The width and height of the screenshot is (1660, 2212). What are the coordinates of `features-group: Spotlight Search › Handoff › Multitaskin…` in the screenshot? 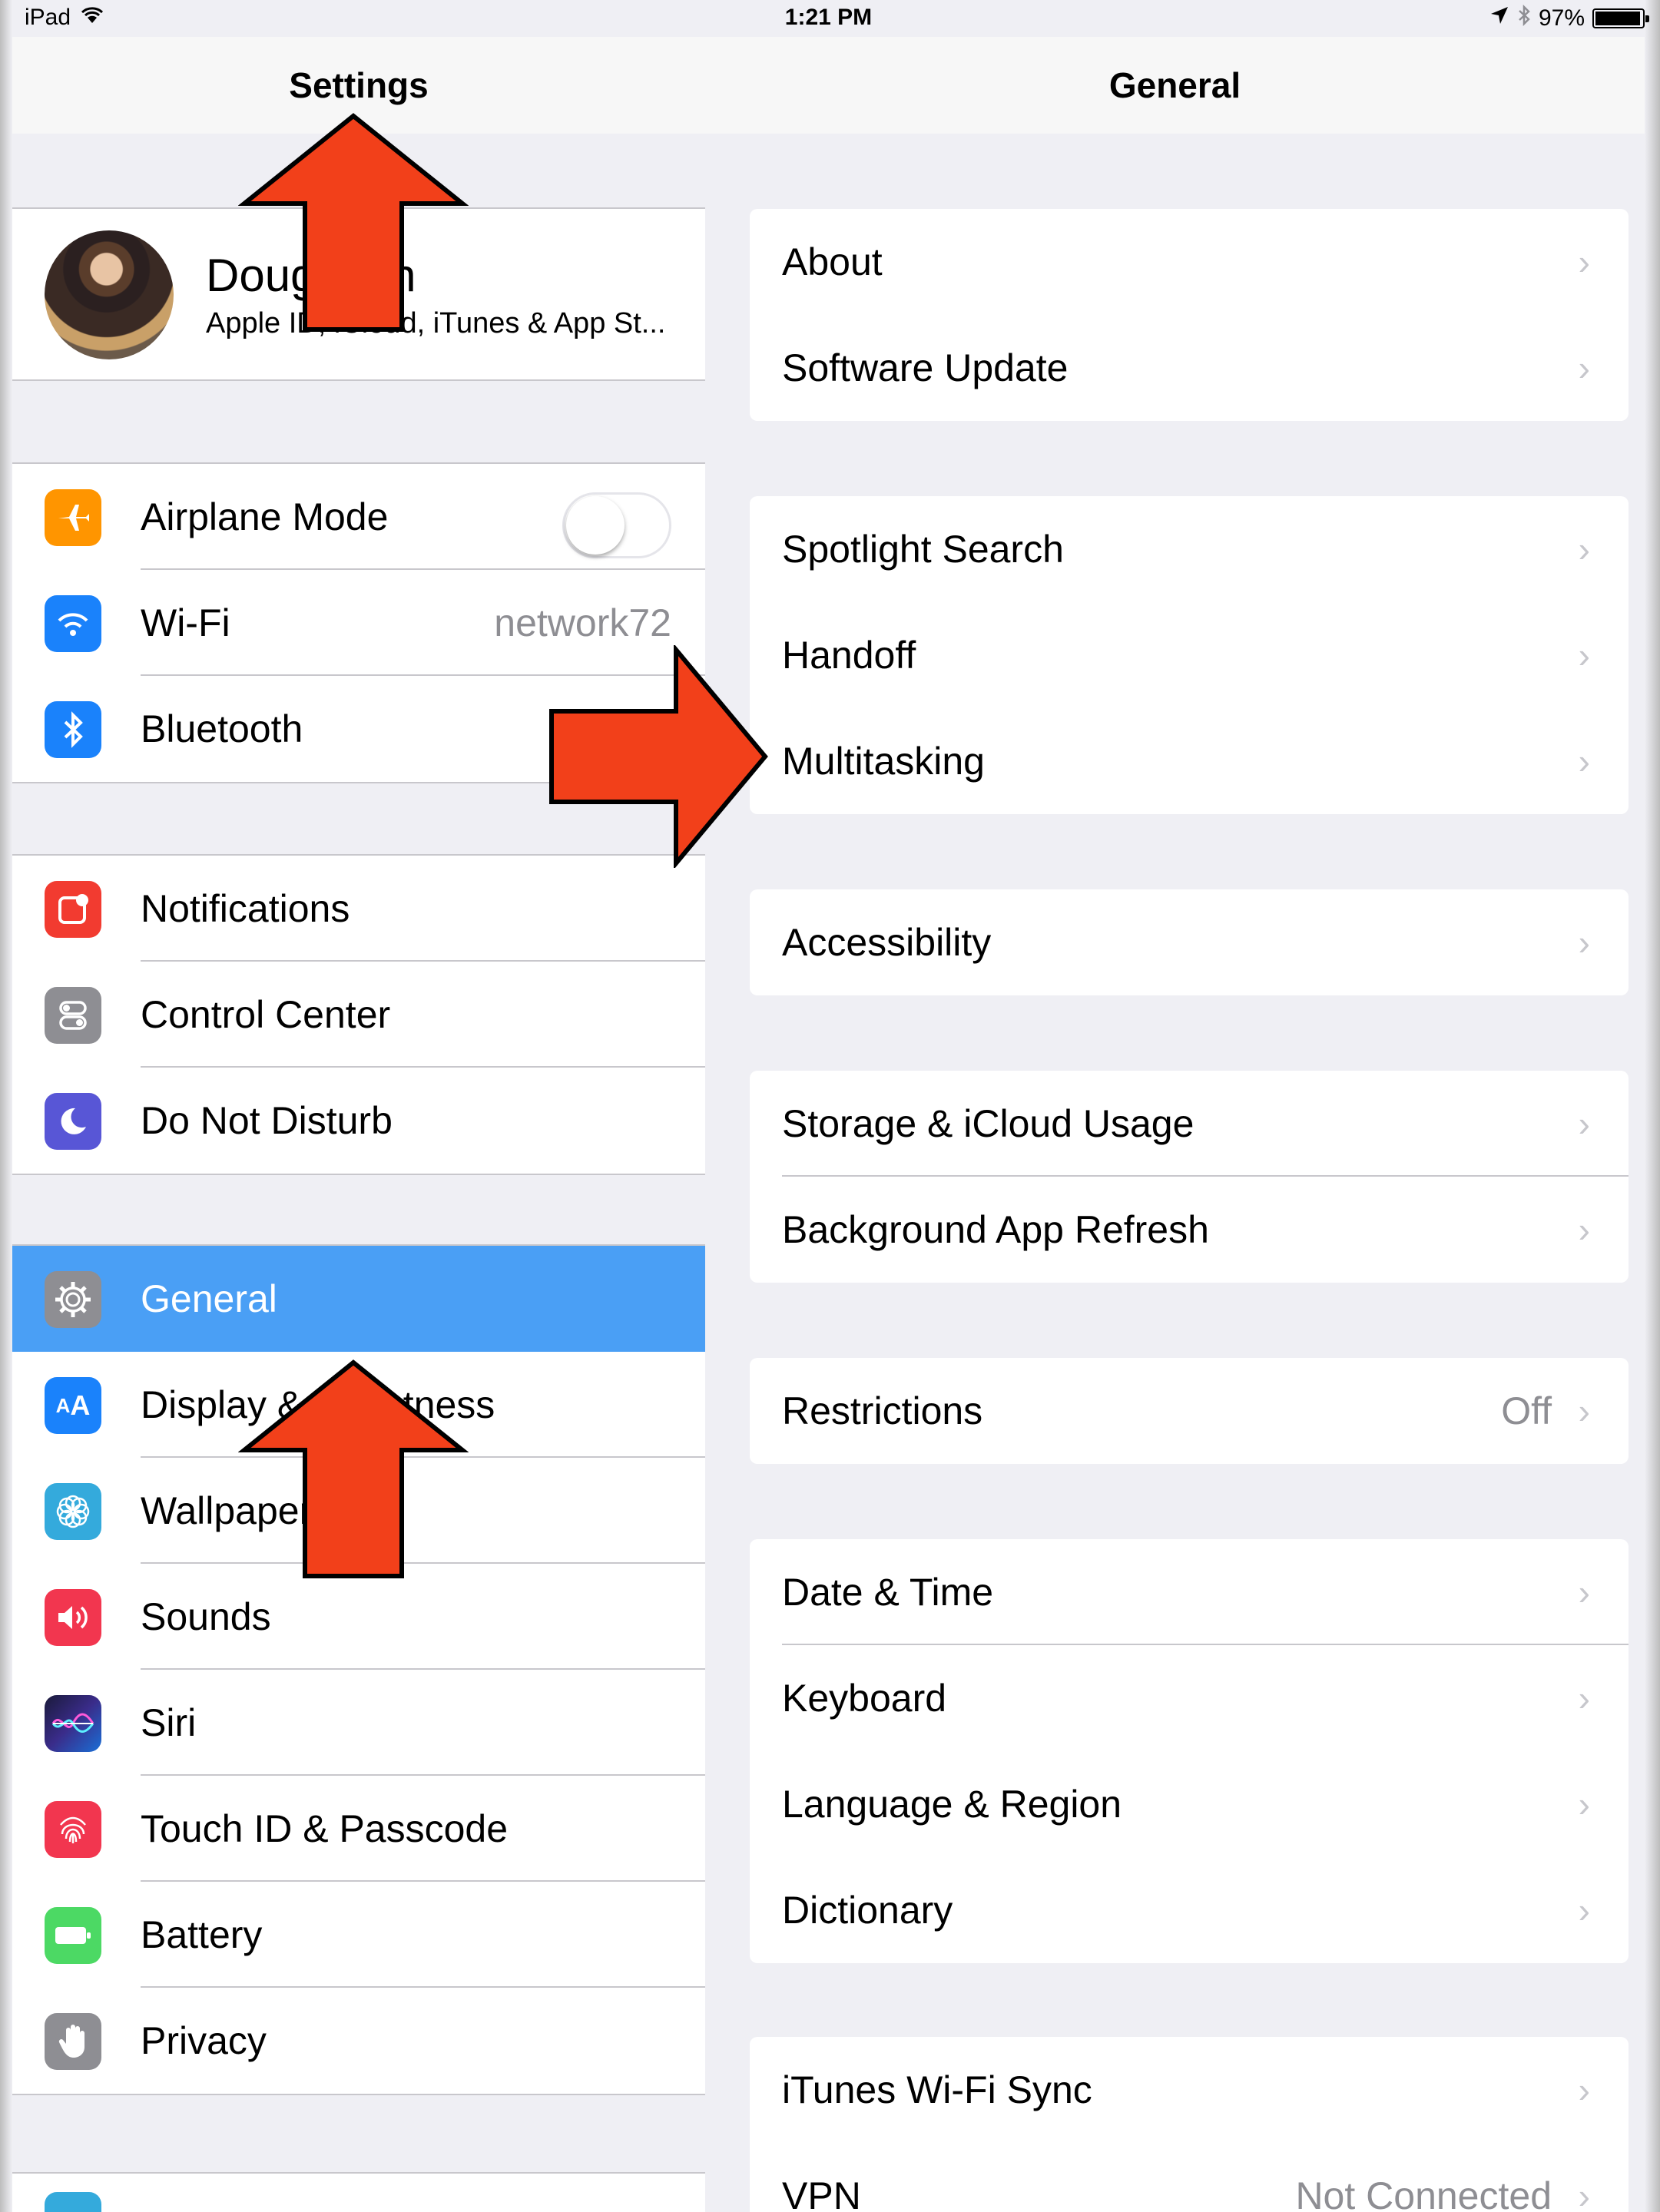 It's located at (1189, 655).